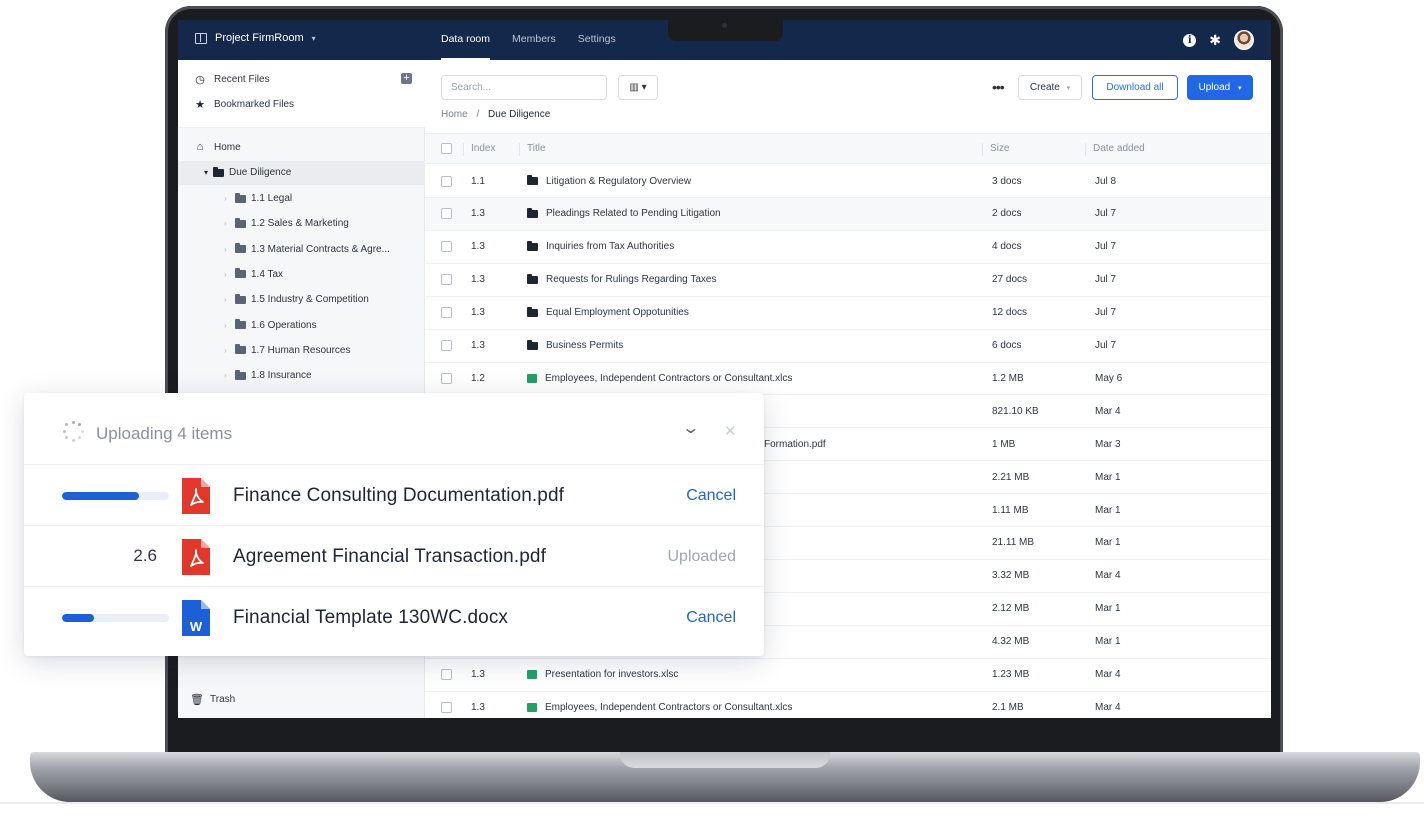 The height and width of the screenshot is (819, 1424). Describe the element at coordinates (795, 444) in the screenshot. I see `row-title: Formation.pdf` at that location.